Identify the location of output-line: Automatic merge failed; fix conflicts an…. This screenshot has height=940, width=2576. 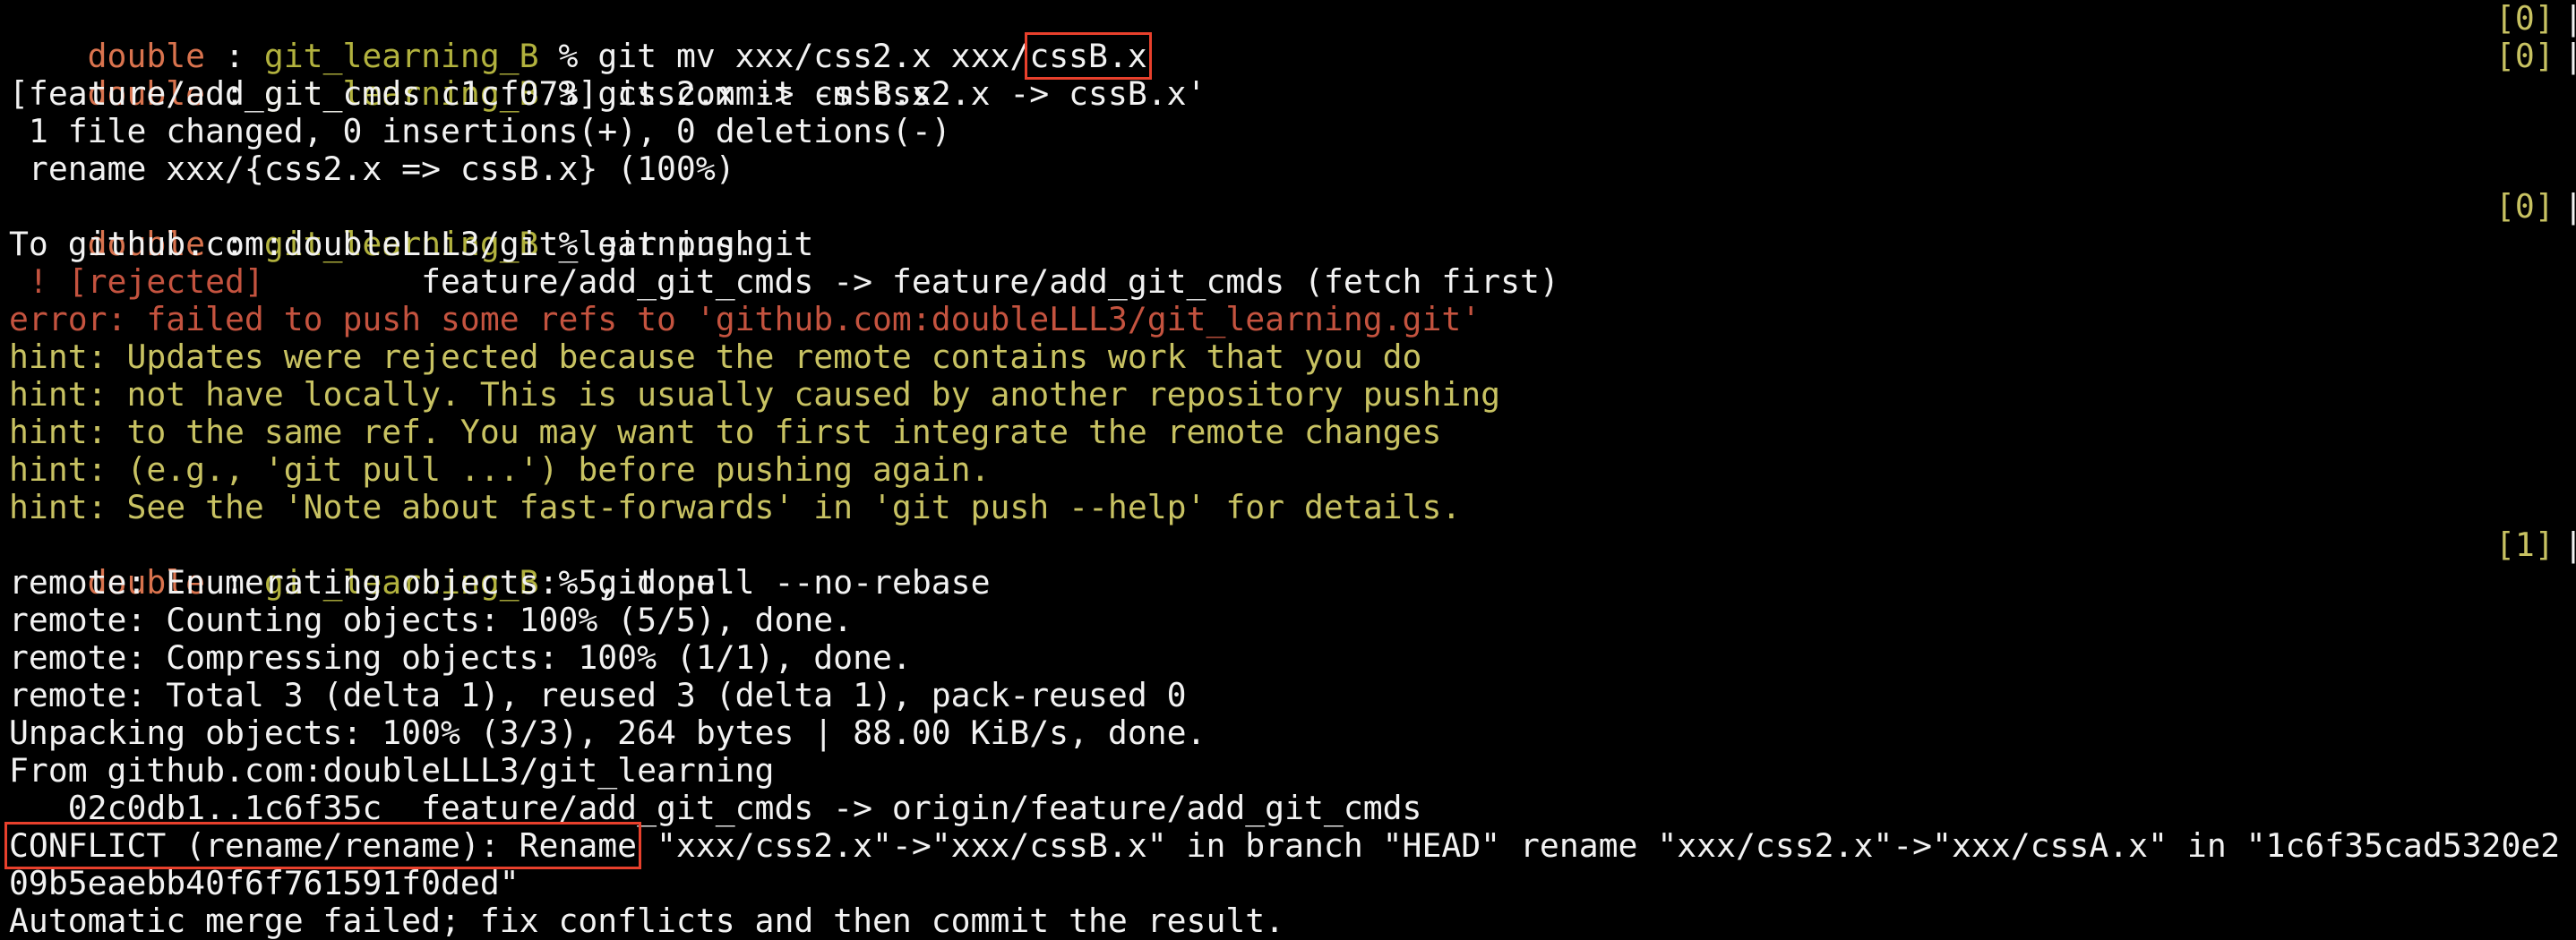
(647, 921).